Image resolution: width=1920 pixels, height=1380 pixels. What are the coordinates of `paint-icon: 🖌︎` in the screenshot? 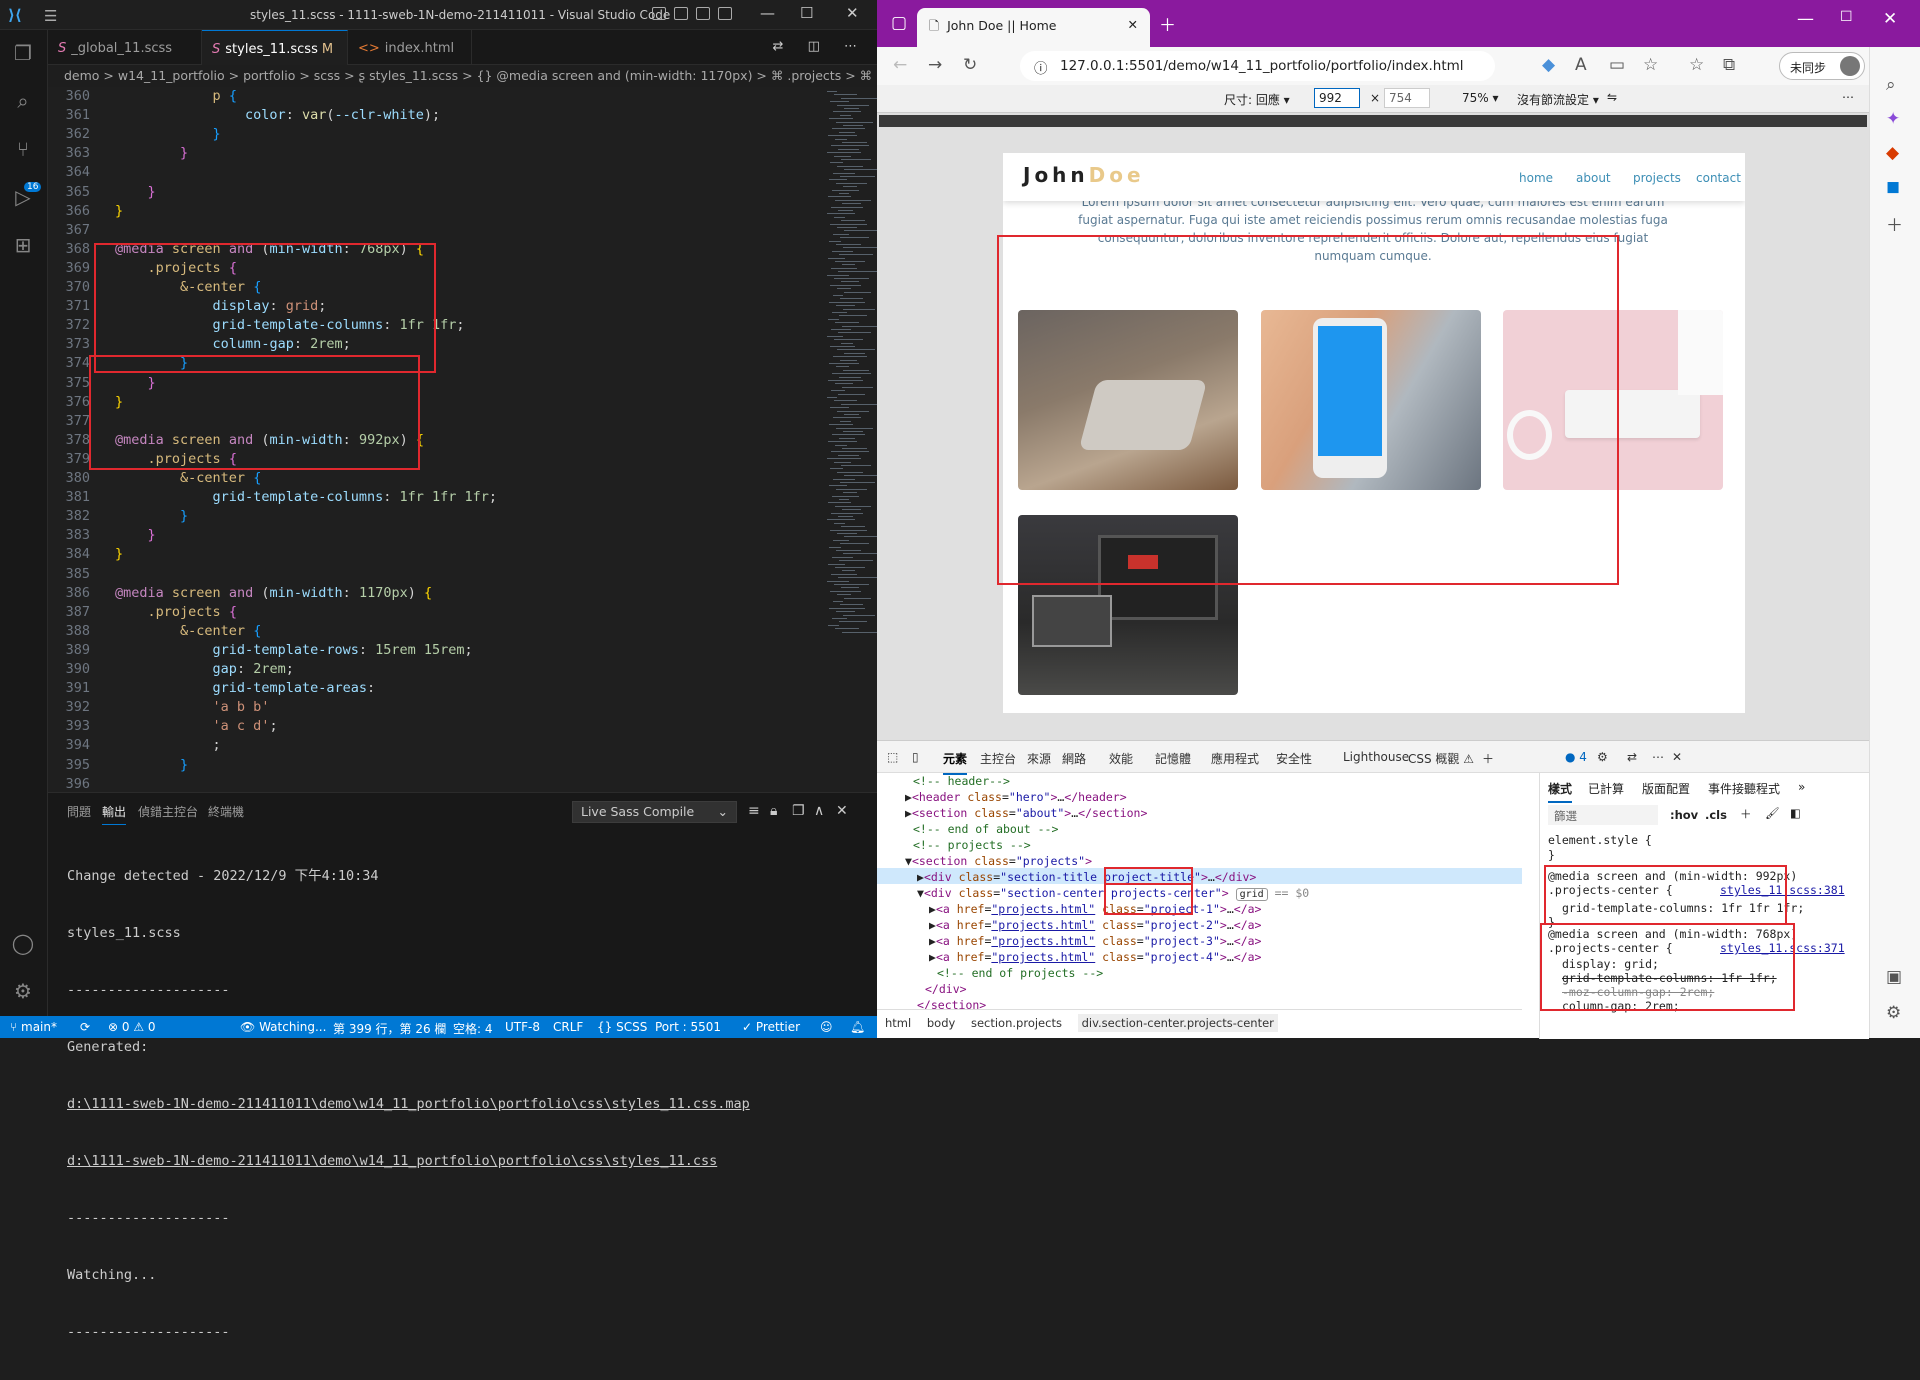 It's located at (1772, 813).